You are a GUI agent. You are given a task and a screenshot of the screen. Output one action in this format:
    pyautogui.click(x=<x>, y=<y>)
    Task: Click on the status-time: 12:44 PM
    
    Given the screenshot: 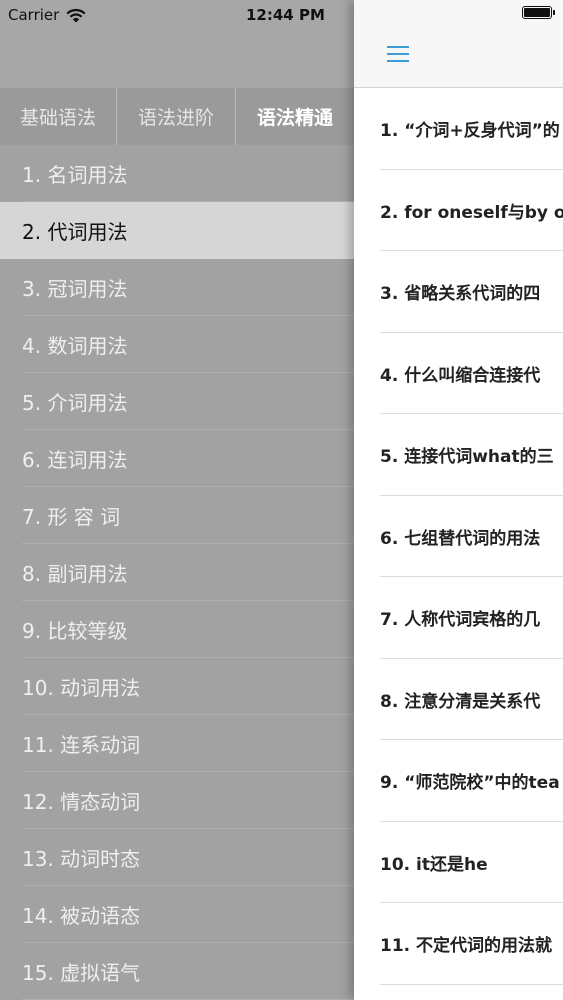 What is the action you would take?
    pyautogui.click(x=285, y=15)
    